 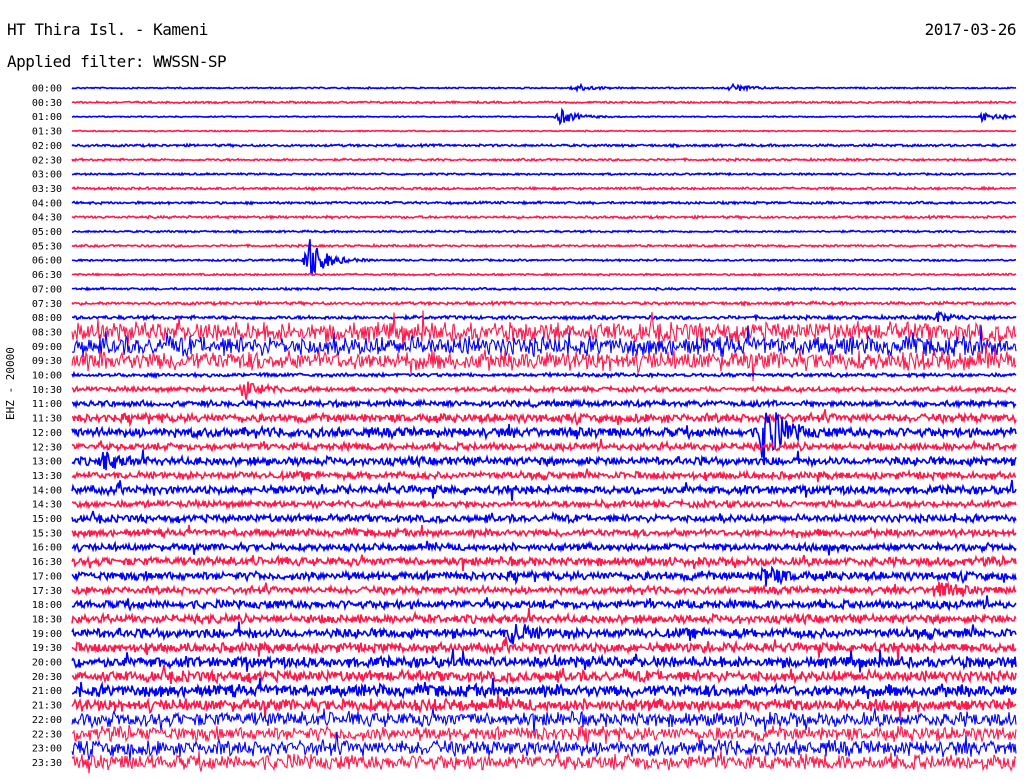 What do you see at coordinates (107, 29) in the screenshot?
I see `station-title: HT Thira Isl. - Kameni` at bounding box center [107, 29].